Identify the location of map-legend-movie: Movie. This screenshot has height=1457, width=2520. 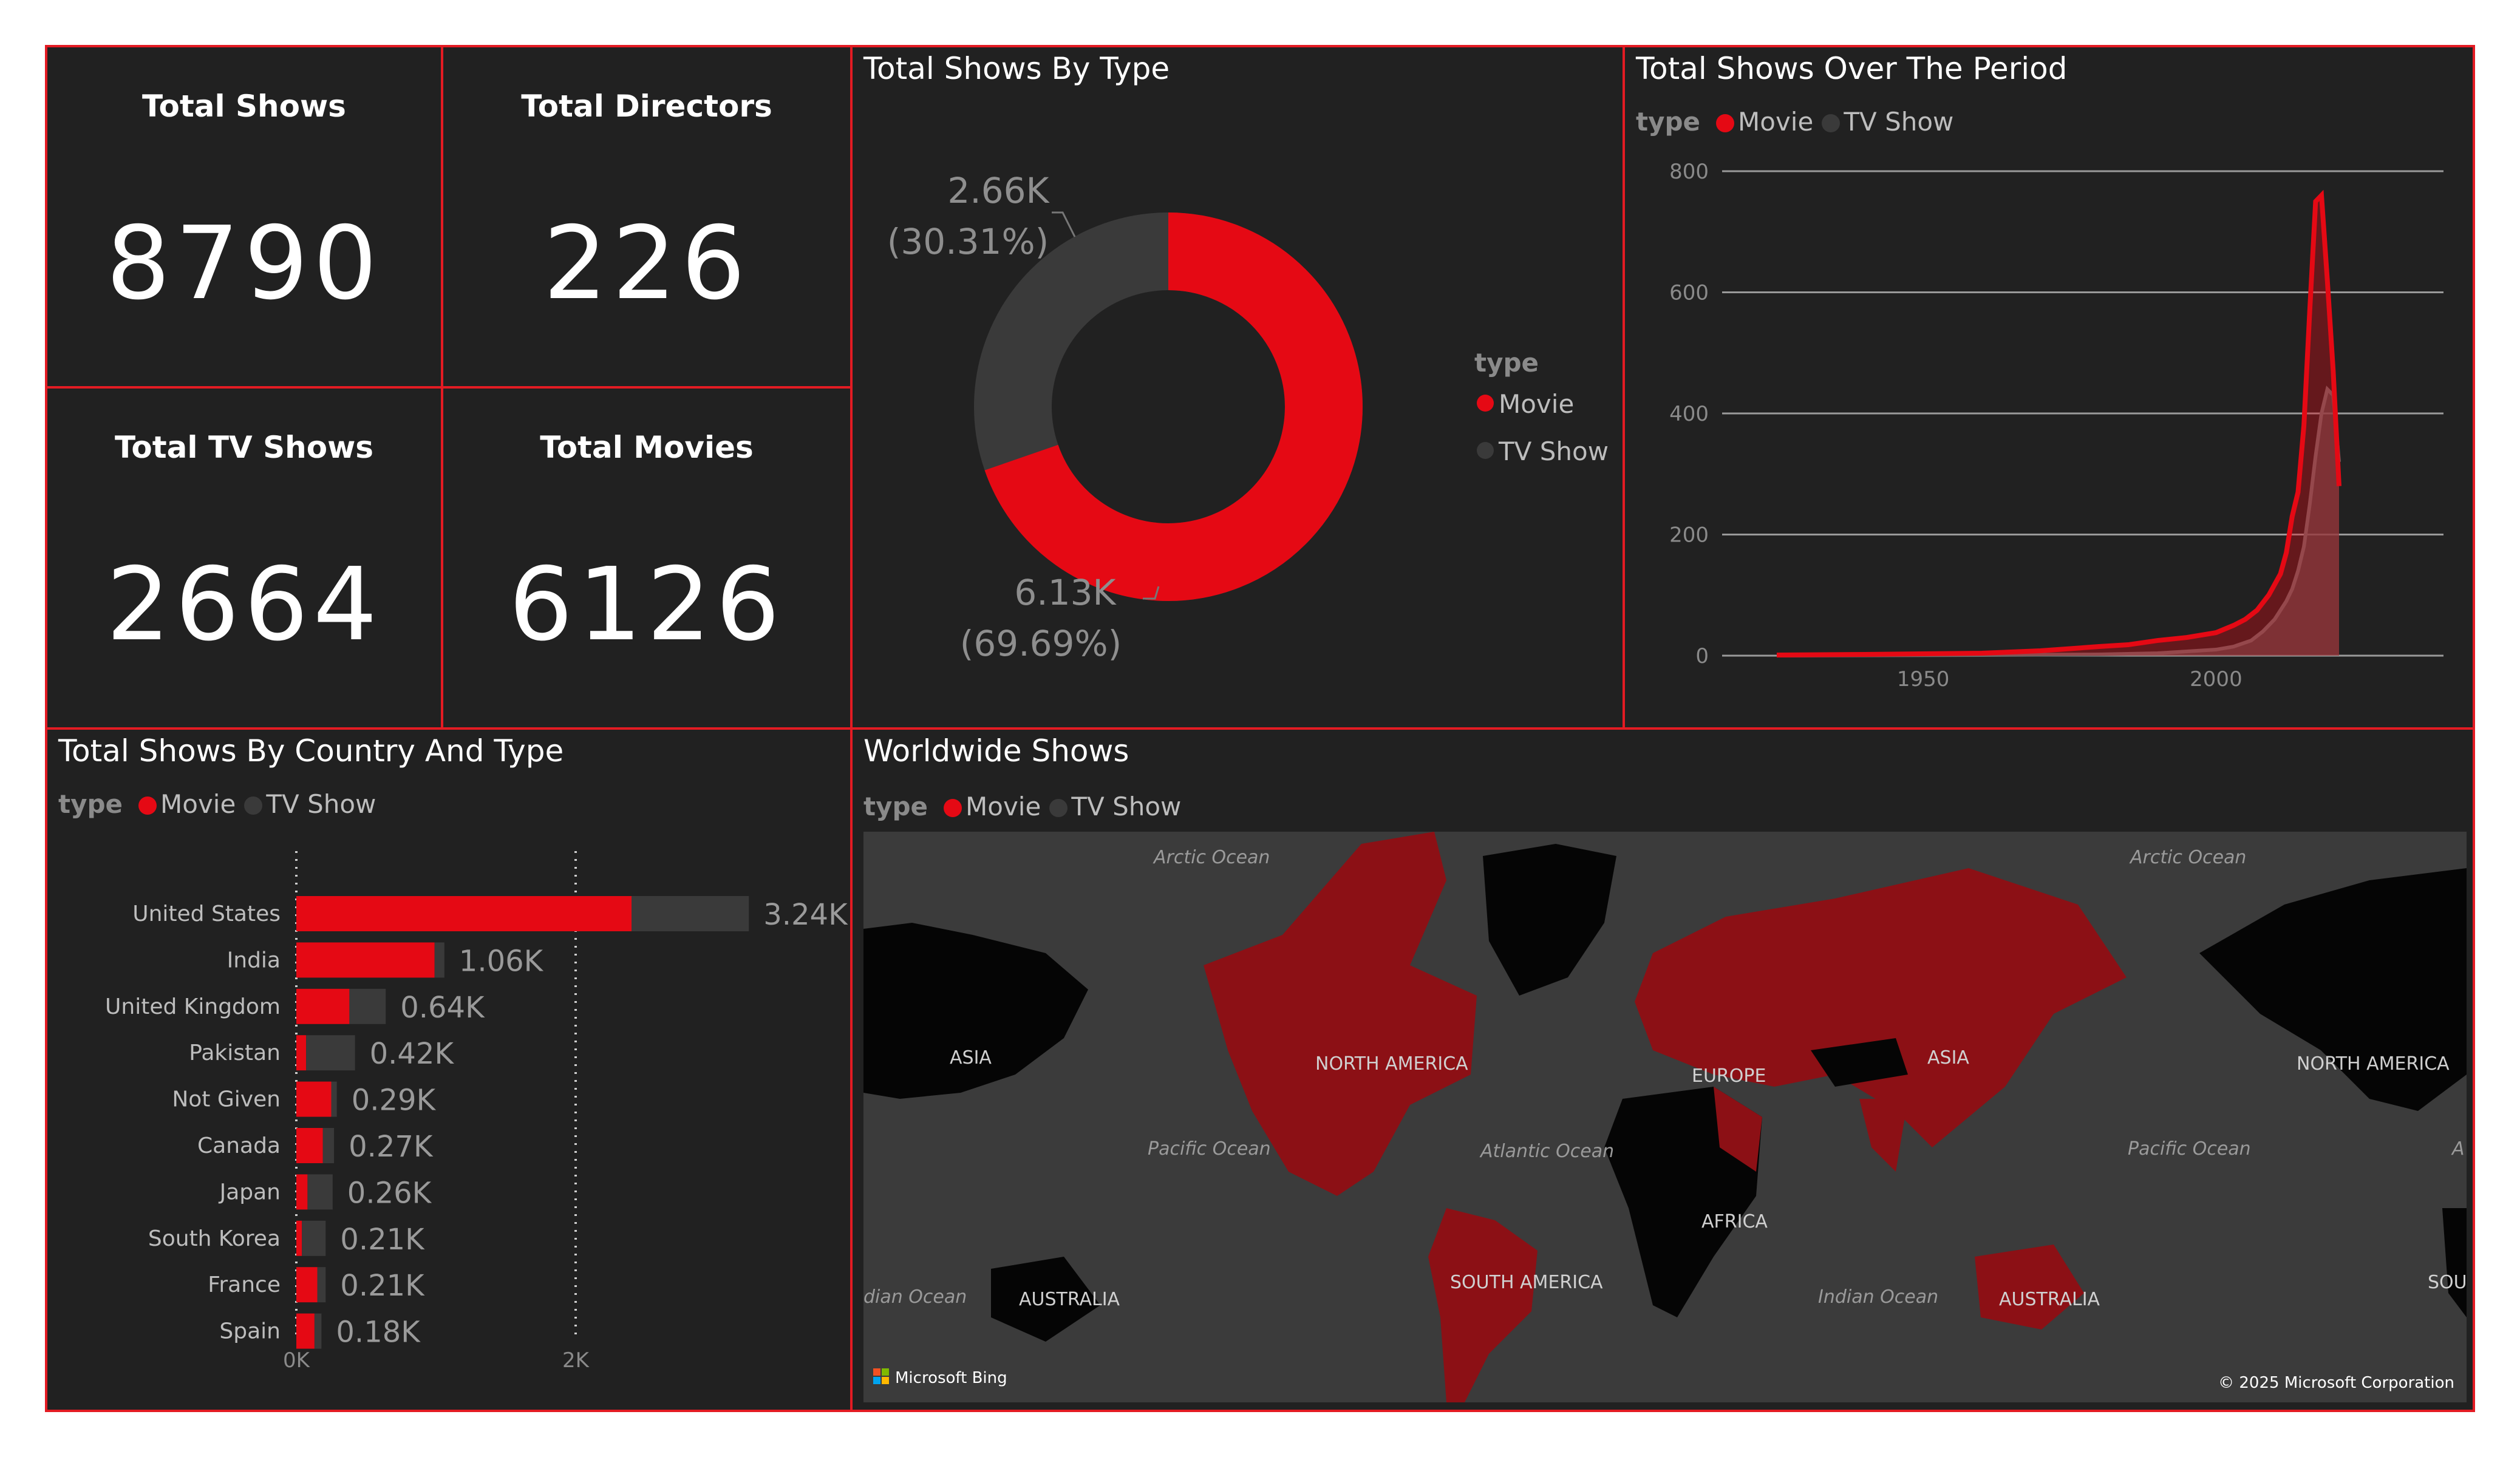
(1003, 806).